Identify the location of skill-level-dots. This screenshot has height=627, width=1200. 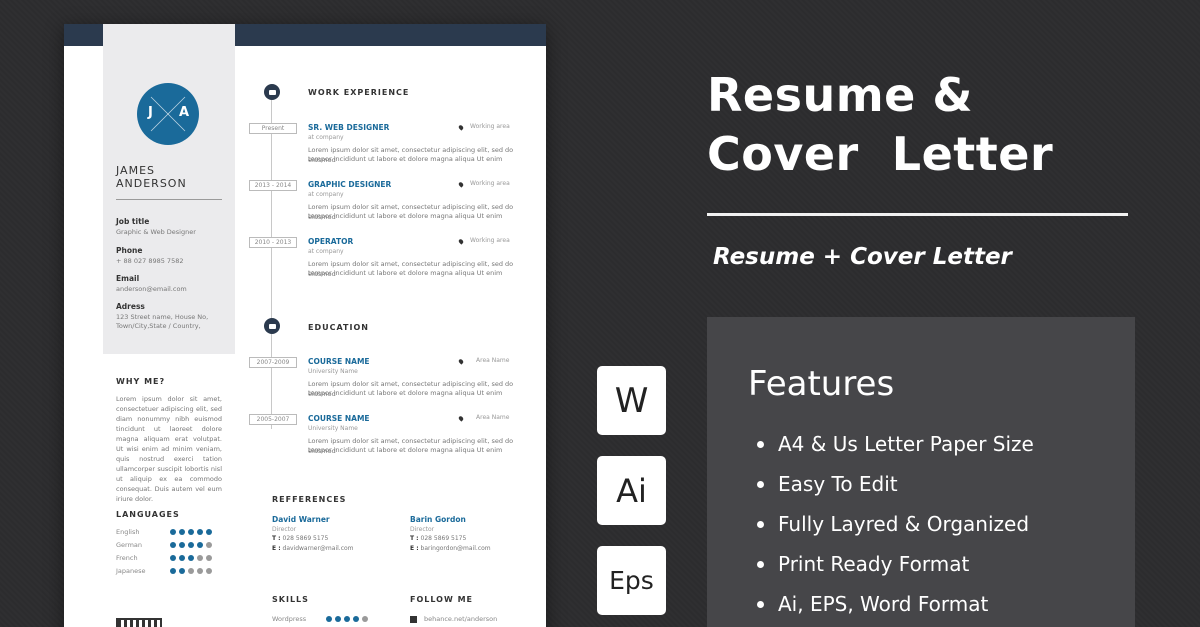
(347, 619).